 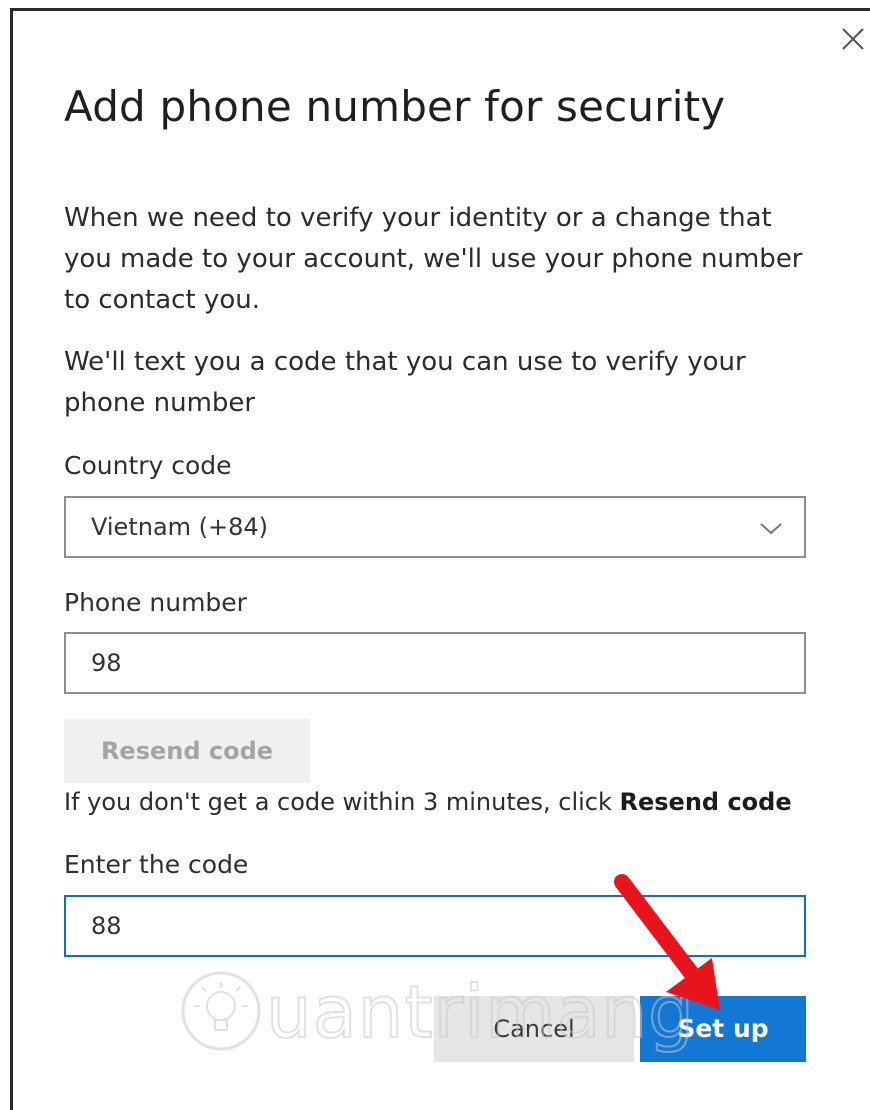 I want to click on close-button, so click(x=853, y=39).